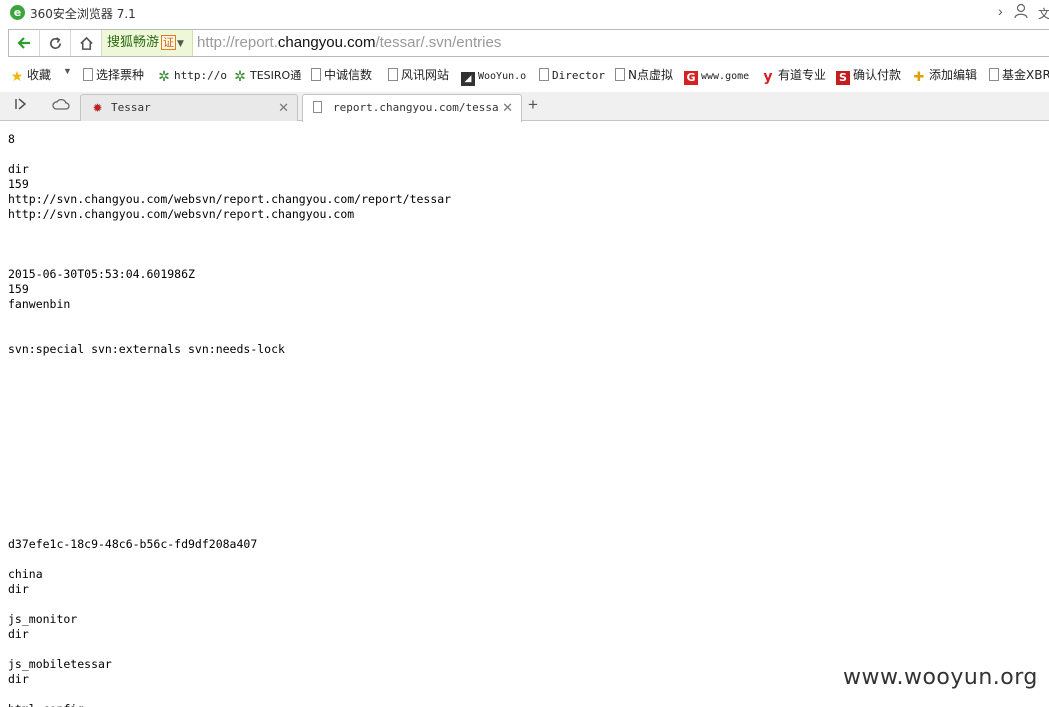 This screenshot has width=1049, height=707. What do you see at coordinates (133, 544) in the screenshot?
I see `entries-line: d37efe1c-18c9-48c6-b56c-fd9df208a407` at bounding box center [133, 544].